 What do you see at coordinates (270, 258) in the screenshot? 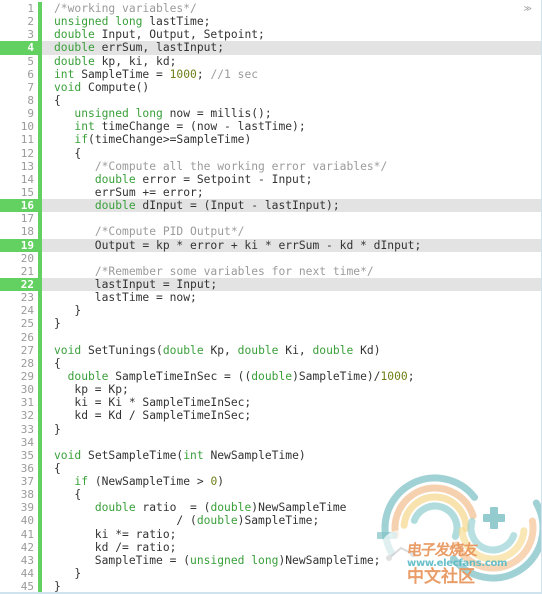
I see `code-line: 20` at bounding box center [270, 258].